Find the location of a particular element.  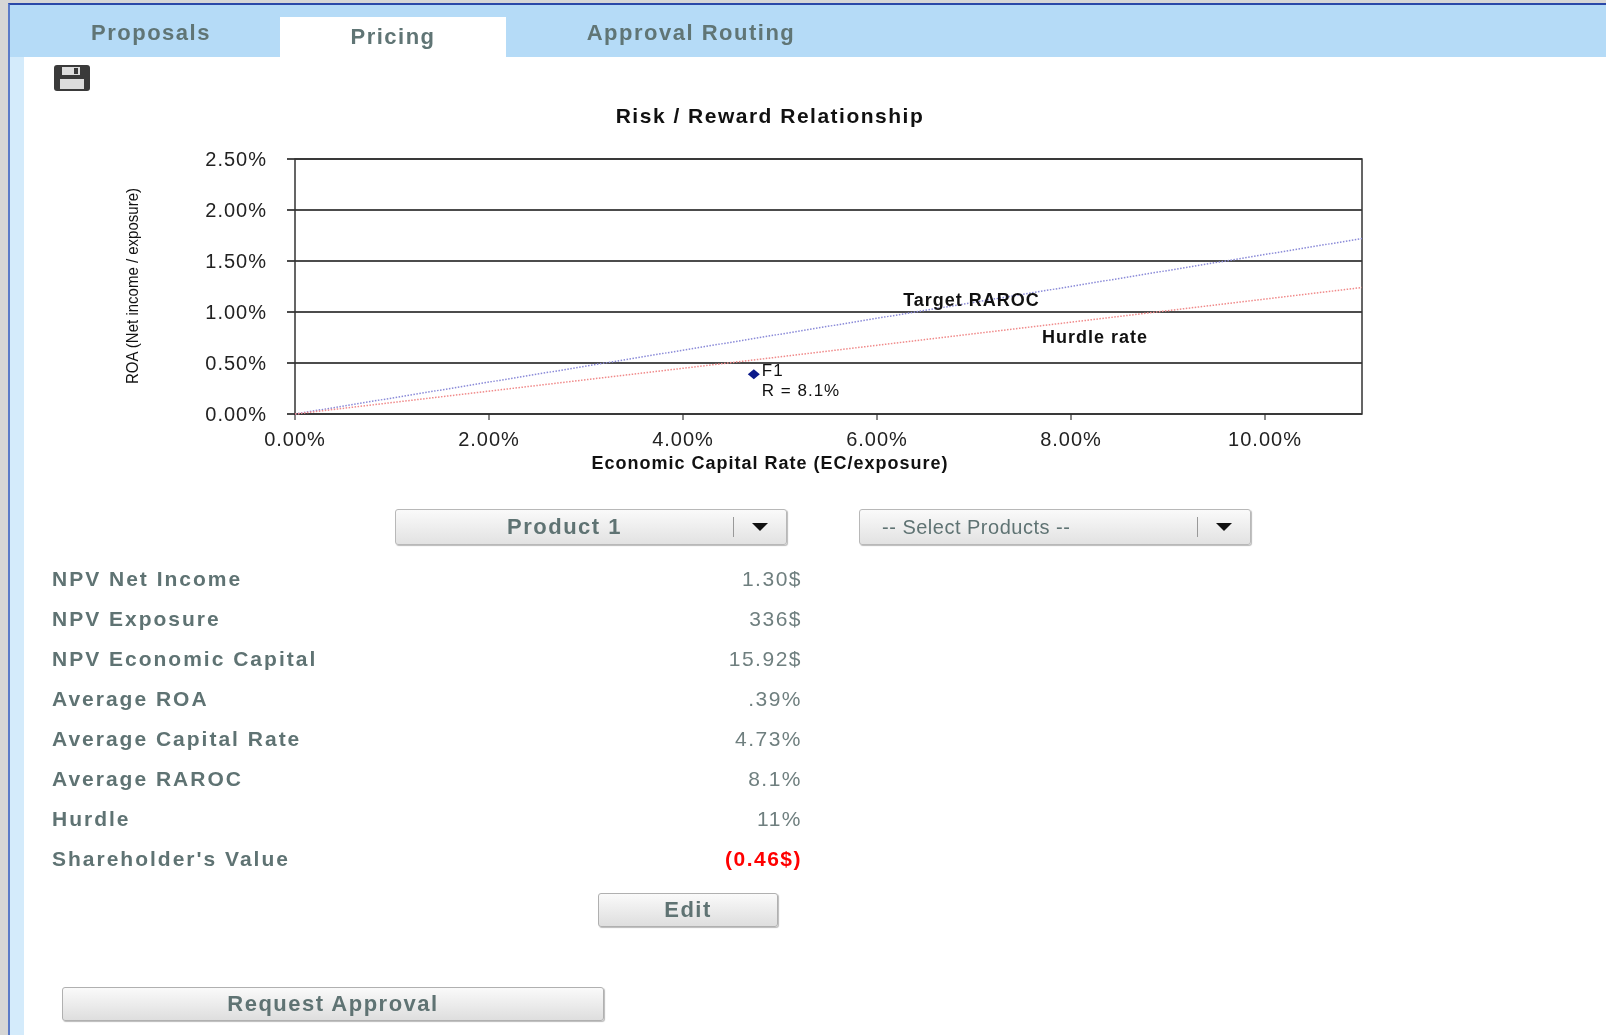

y-tick-label: 1.50% is located at coordinates (236, 261).